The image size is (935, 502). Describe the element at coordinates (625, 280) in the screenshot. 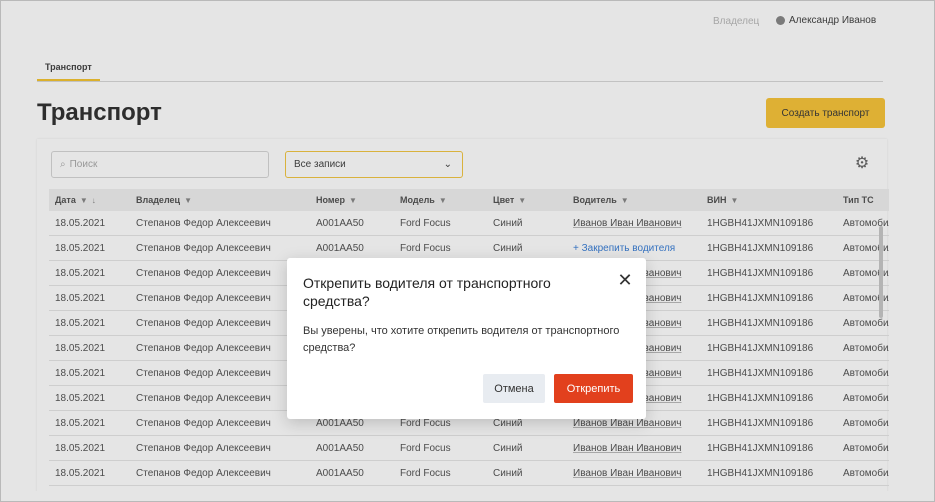

I see `close-icon: ✕` at that location.